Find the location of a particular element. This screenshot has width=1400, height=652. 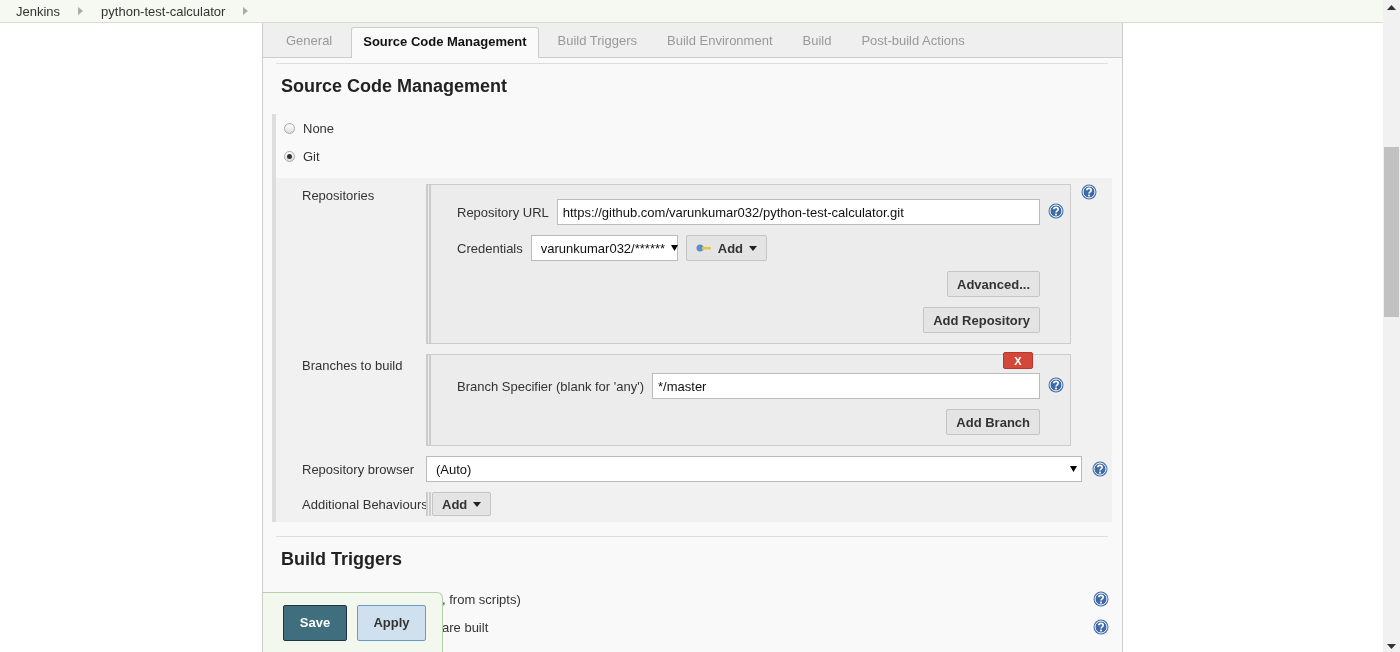

section-heading: Source Code Management is located at coordinates (394, 86).